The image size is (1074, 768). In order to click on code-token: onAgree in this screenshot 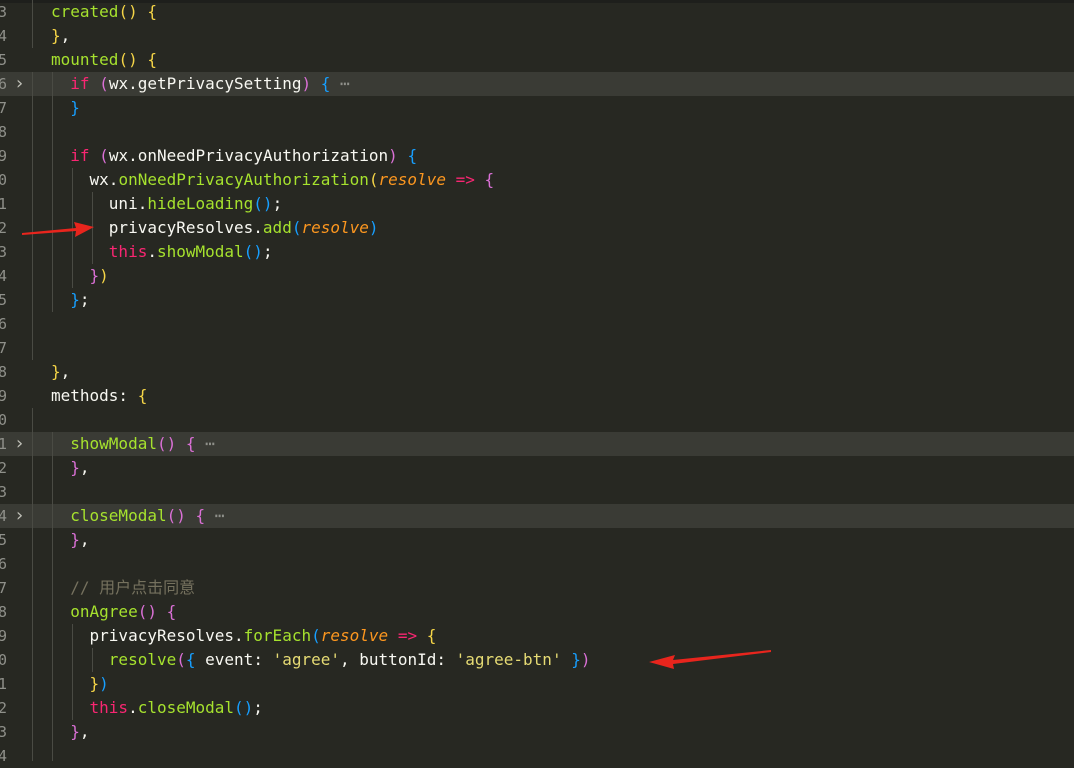, I will do `click(104, 611)`.